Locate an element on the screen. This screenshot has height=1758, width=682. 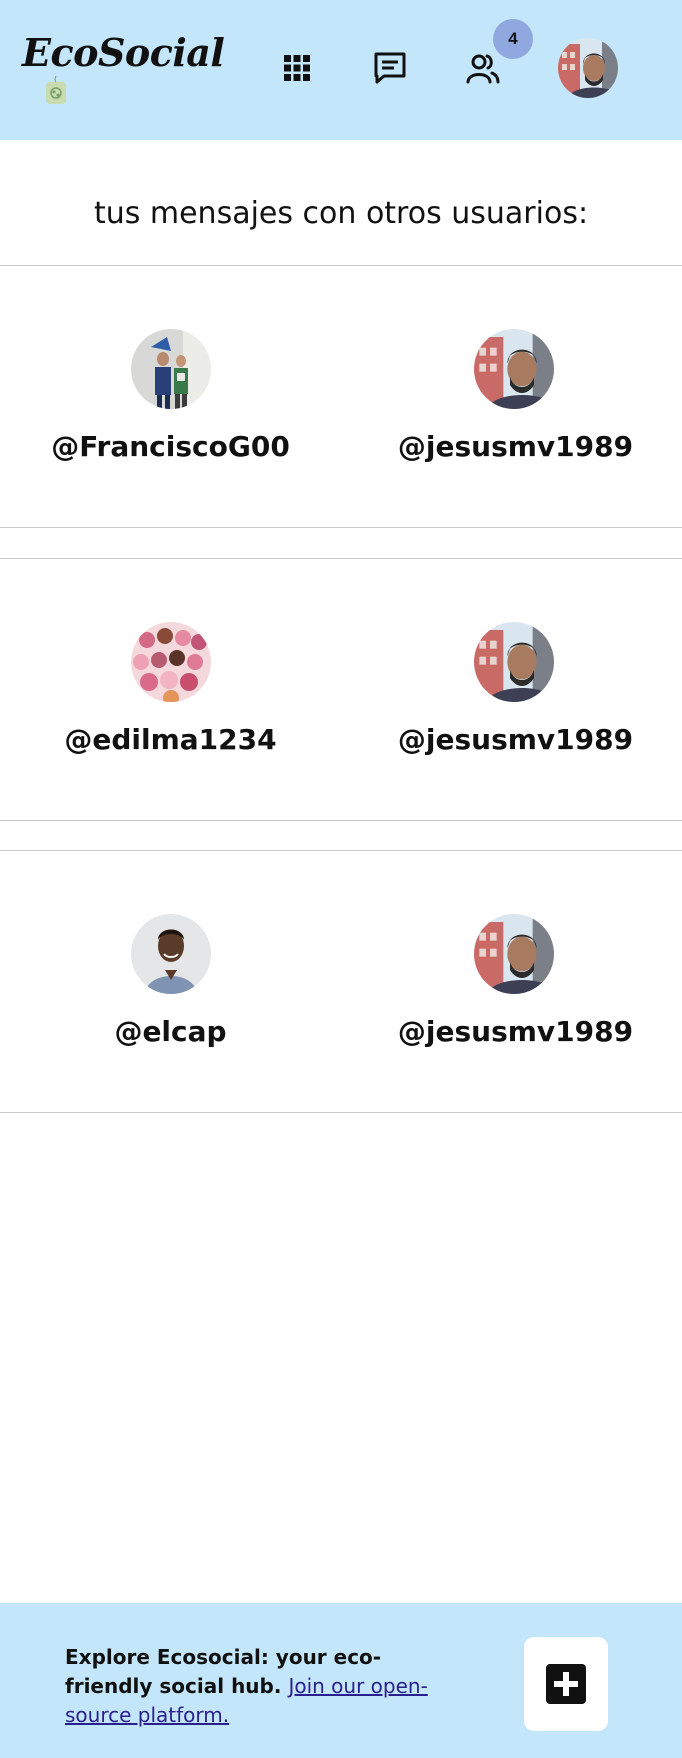
apps-grid-button is located at coordinates (297, 68).